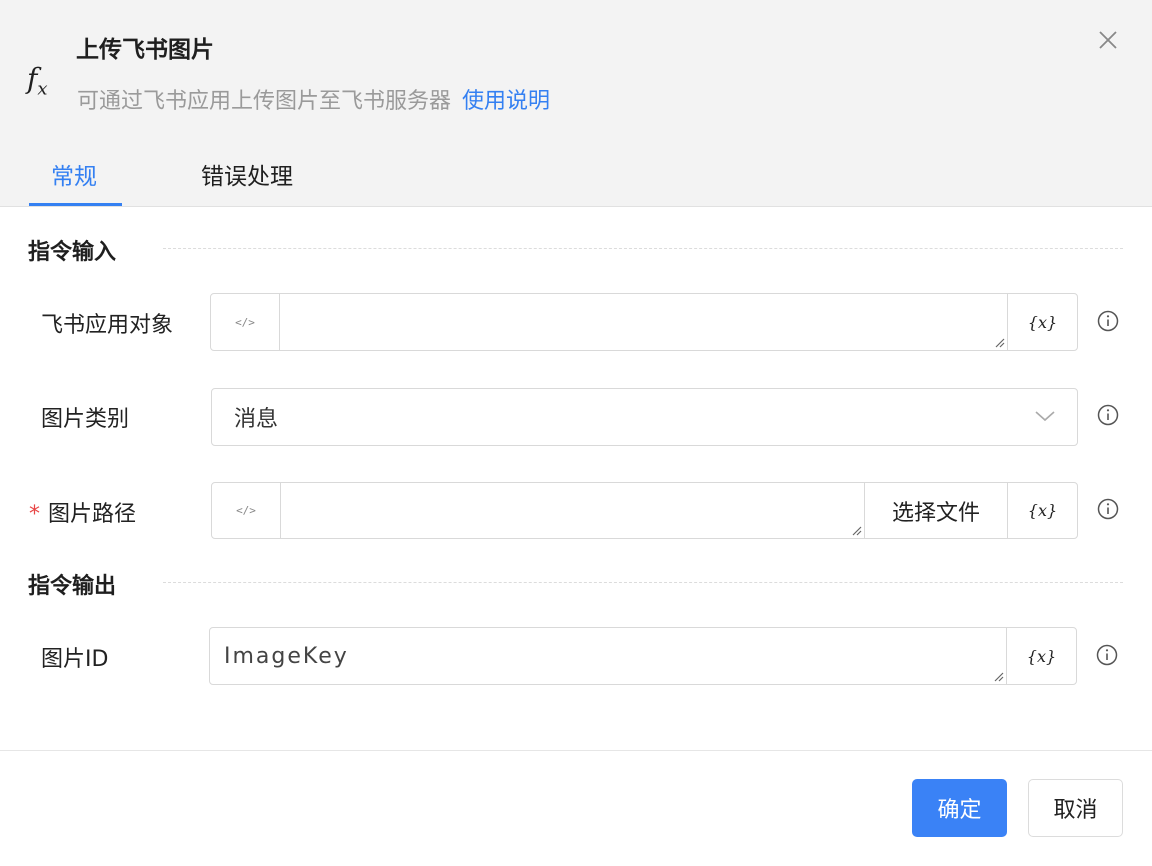 Image resolution: width=1152 pixels, height=866 pixels. I want to click on image-type-select: 消息, so click(644, 417).